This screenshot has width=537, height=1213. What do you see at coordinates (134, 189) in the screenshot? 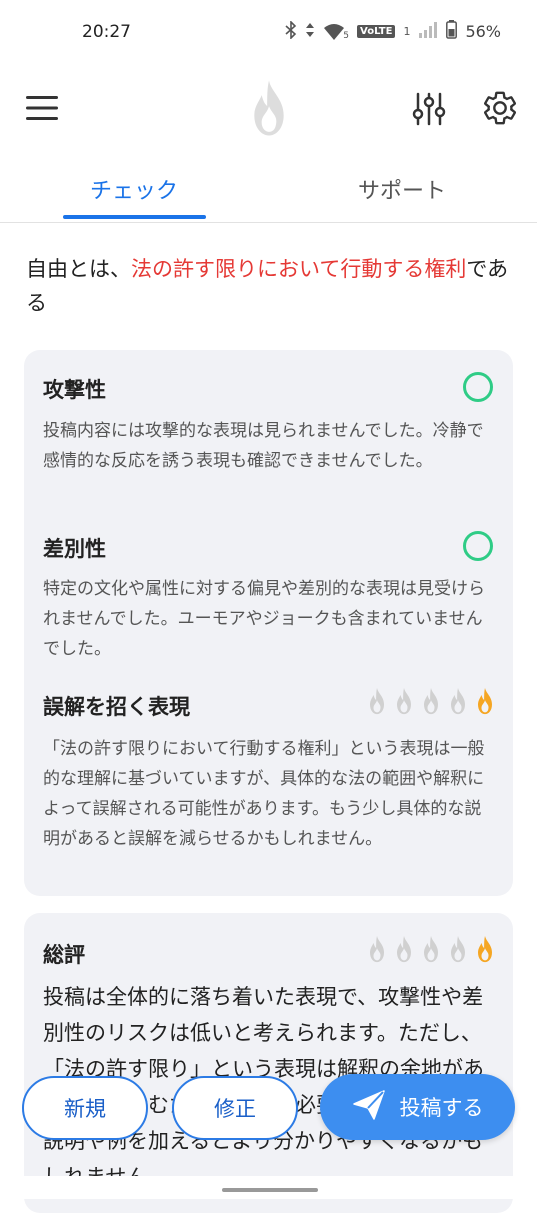
I see `tab-check: チェック` at bounding box center [134, 189].